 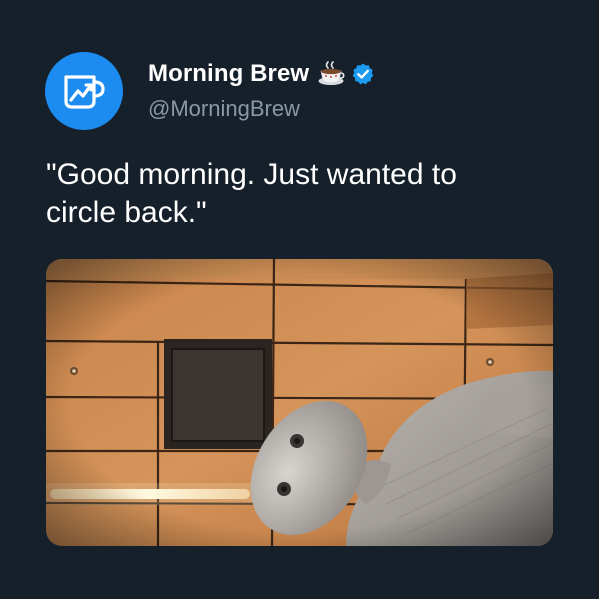 What do you see at coordinates (228, 74) in the screenshot?
I see `author-display-name: Morning Brew` at bounding box center [228, 74].